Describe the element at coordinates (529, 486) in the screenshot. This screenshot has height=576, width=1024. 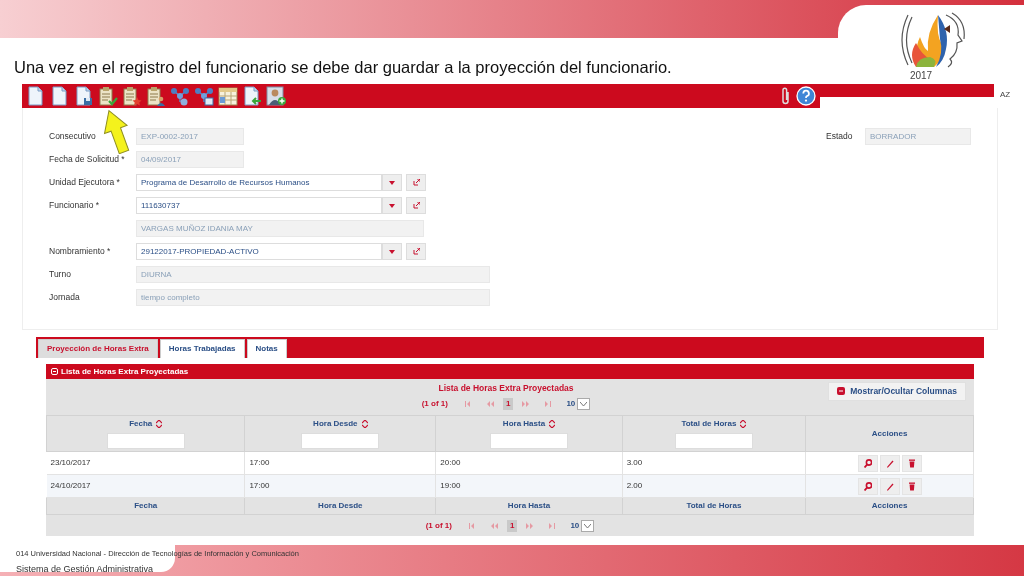
I see `table-cell: 19:00` at that location.